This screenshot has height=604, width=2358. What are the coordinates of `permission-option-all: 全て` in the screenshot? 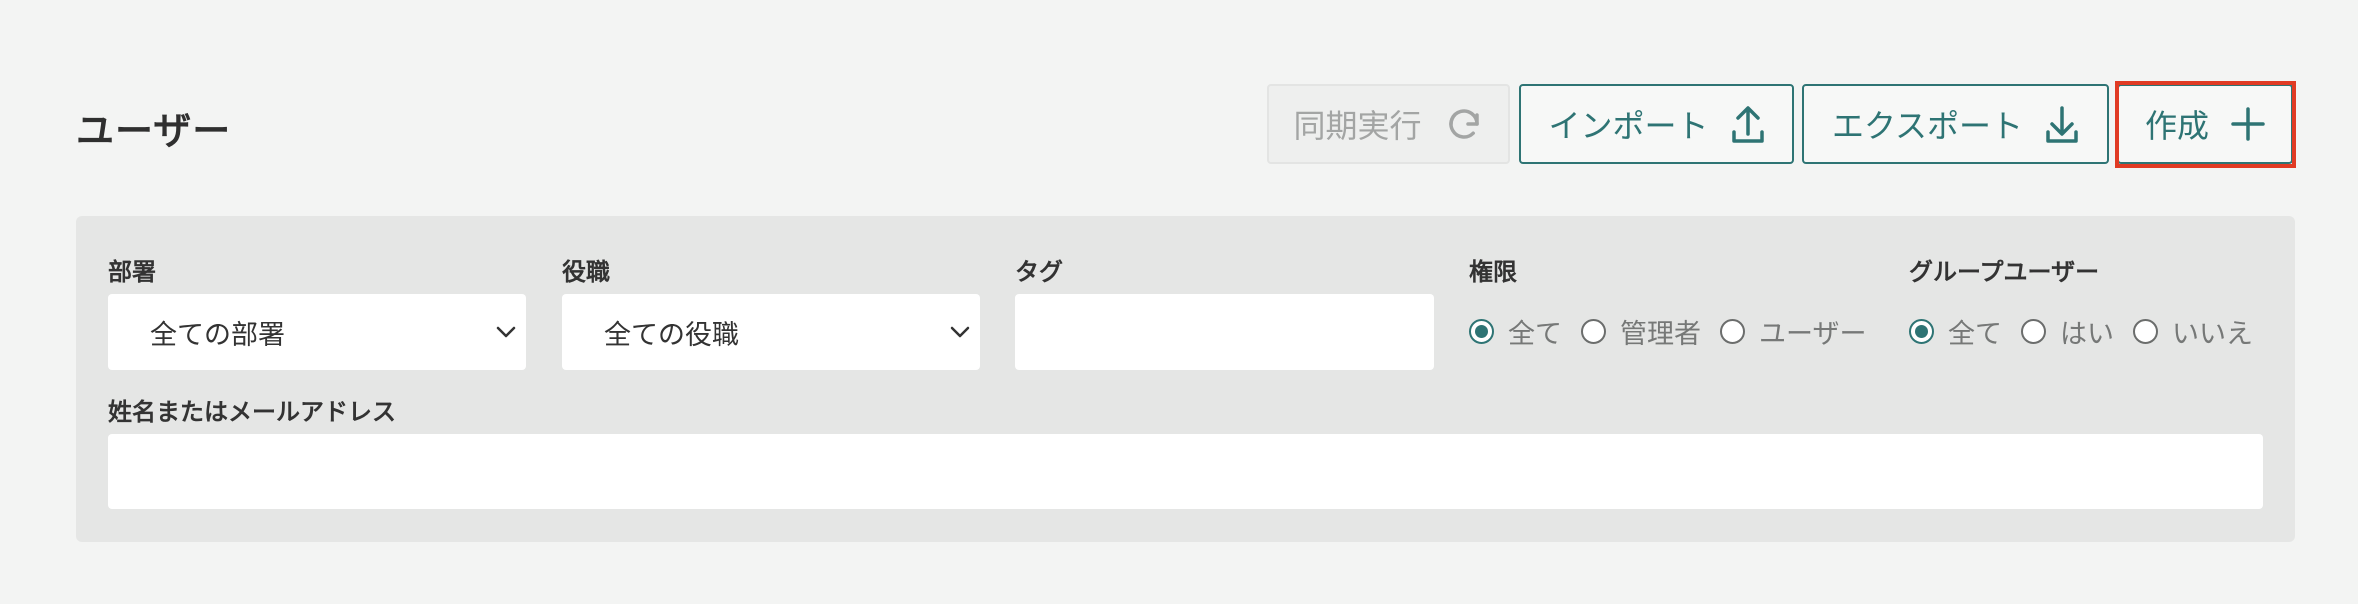 It's located at (1515, 331).